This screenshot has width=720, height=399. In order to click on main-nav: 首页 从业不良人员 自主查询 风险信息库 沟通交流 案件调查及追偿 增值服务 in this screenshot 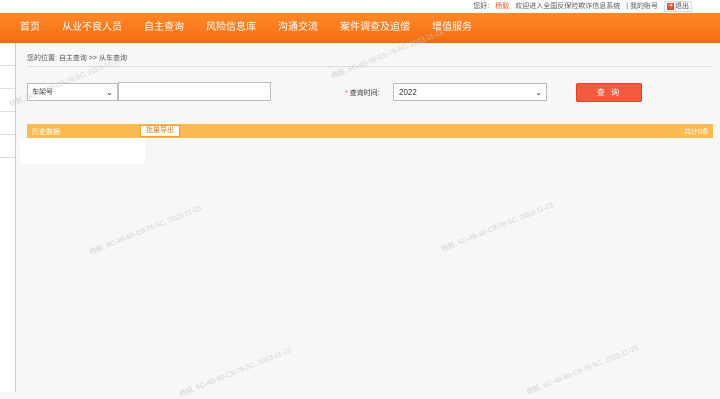, I will do `click(360, 28)`.